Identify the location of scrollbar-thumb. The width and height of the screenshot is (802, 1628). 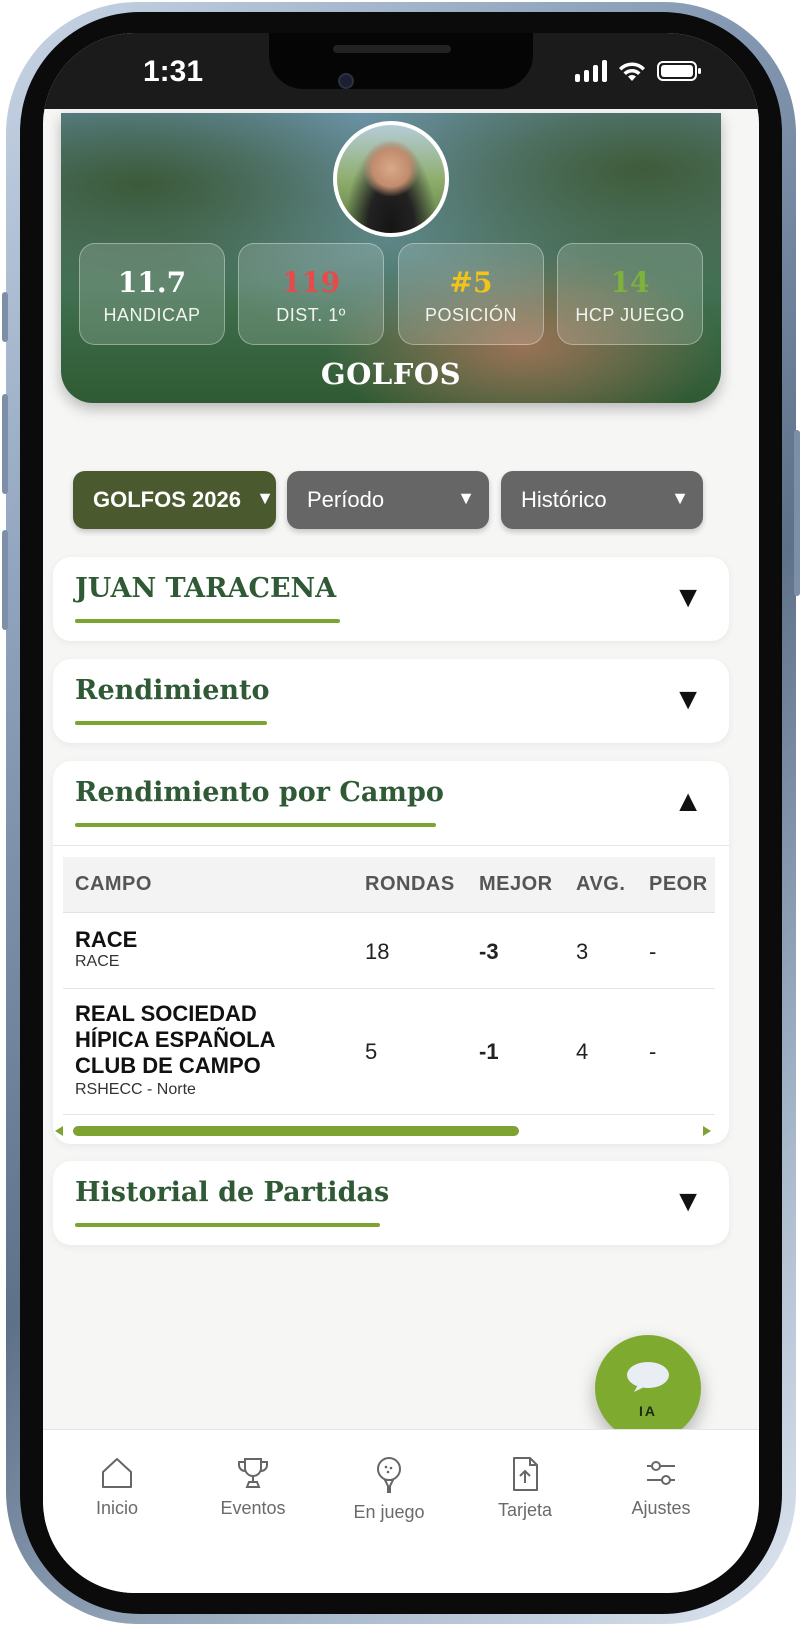
(296, 1131).